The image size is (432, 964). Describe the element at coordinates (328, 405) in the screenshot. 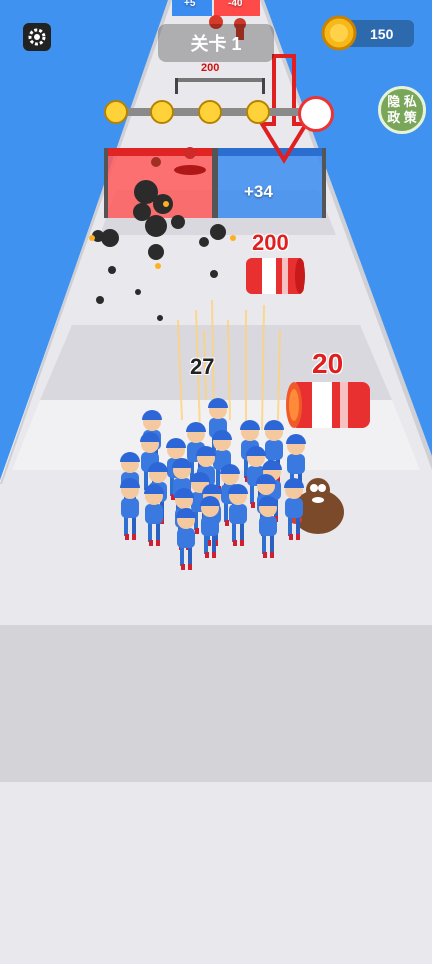

I see `barrel-near` at that location.